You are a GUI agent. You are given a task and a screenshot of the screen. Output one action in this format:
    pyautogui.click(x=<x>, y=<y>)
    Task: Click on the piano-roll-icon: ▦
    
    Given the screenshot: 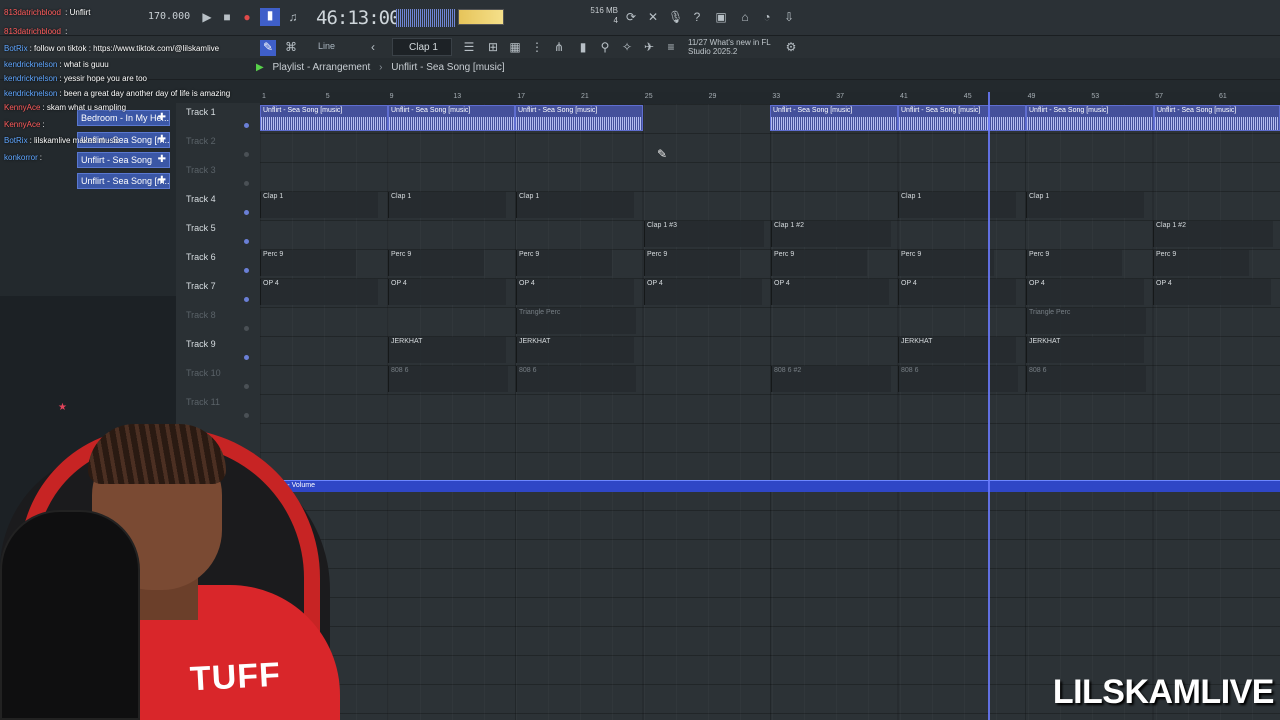 What is the action you would take?
    pyautogui.click(x=515, y=47)
    